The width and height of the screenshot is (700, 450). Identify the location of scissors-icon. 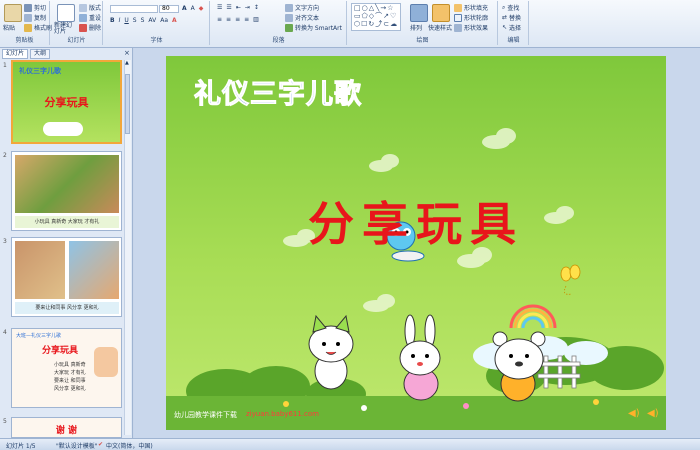
(28, 7).